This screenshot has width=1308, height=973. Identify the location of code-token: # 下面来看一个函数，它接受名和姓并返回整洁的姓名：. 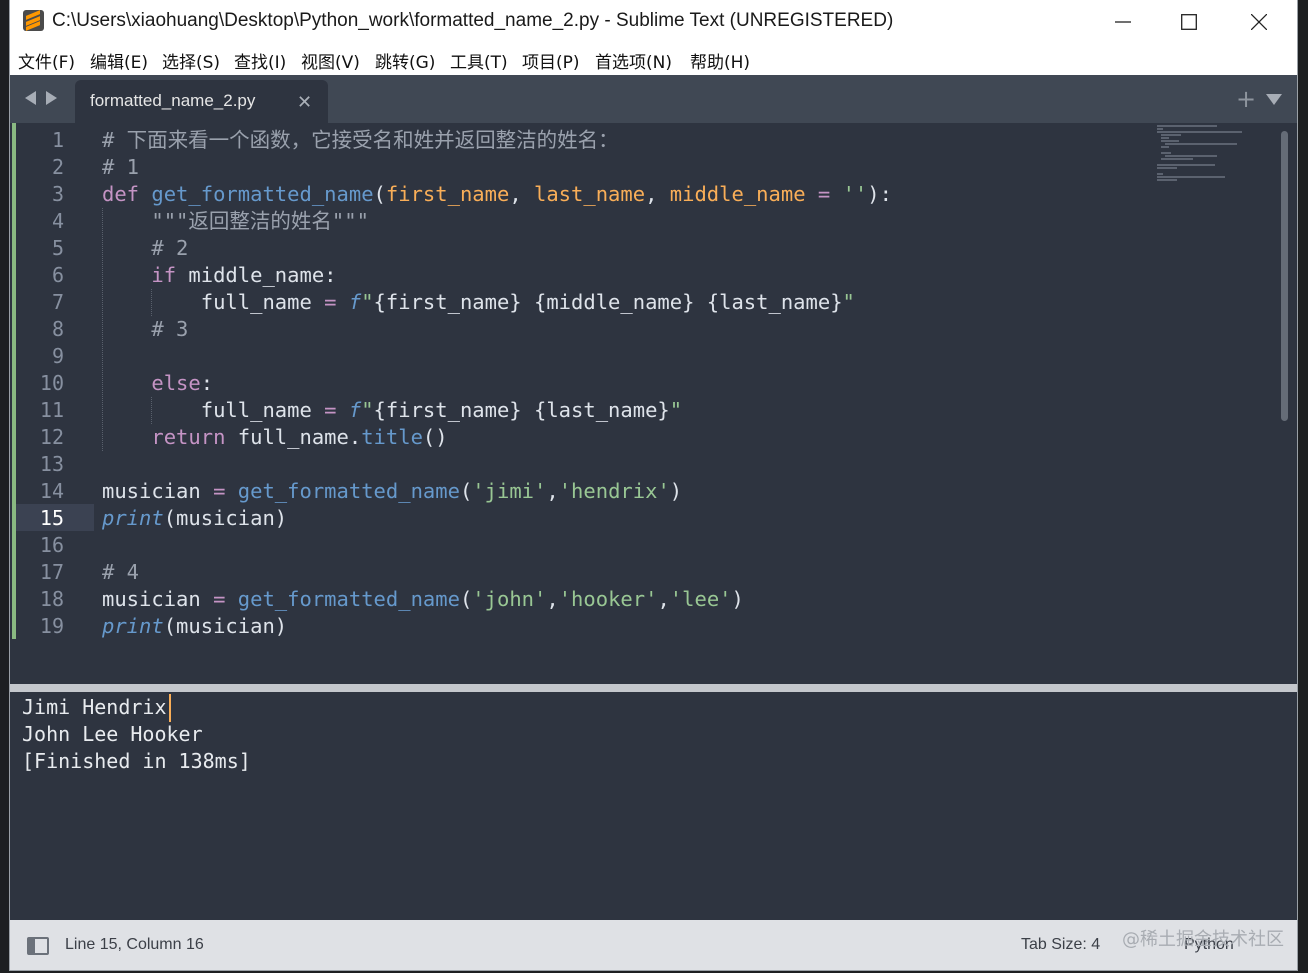
(360, 140).